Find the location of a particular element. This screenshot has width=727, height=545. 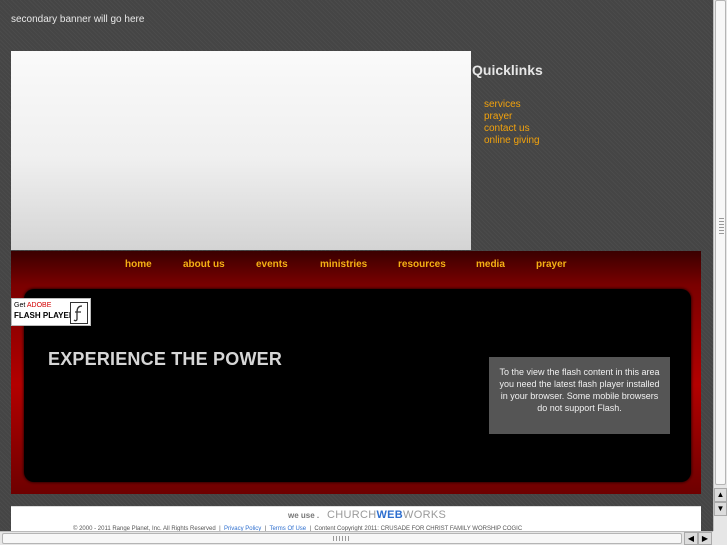

get-label: Get is located at coordinates (20, 305).